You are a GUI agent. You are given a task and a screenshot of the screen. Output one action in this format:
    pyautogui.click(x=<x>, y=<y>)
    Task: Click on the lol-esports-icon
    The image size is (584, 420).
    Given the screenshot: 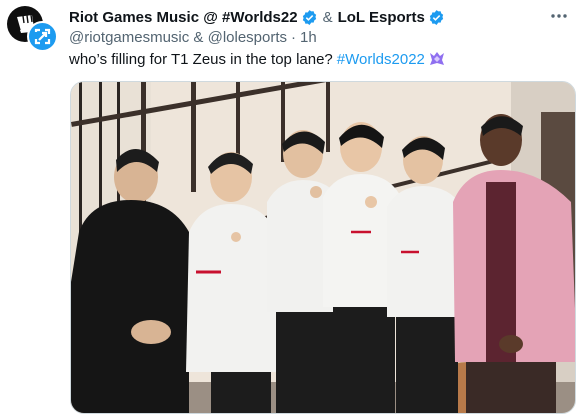 What is the action you would take?
    pyautogui.click(x=42, y=36)
    